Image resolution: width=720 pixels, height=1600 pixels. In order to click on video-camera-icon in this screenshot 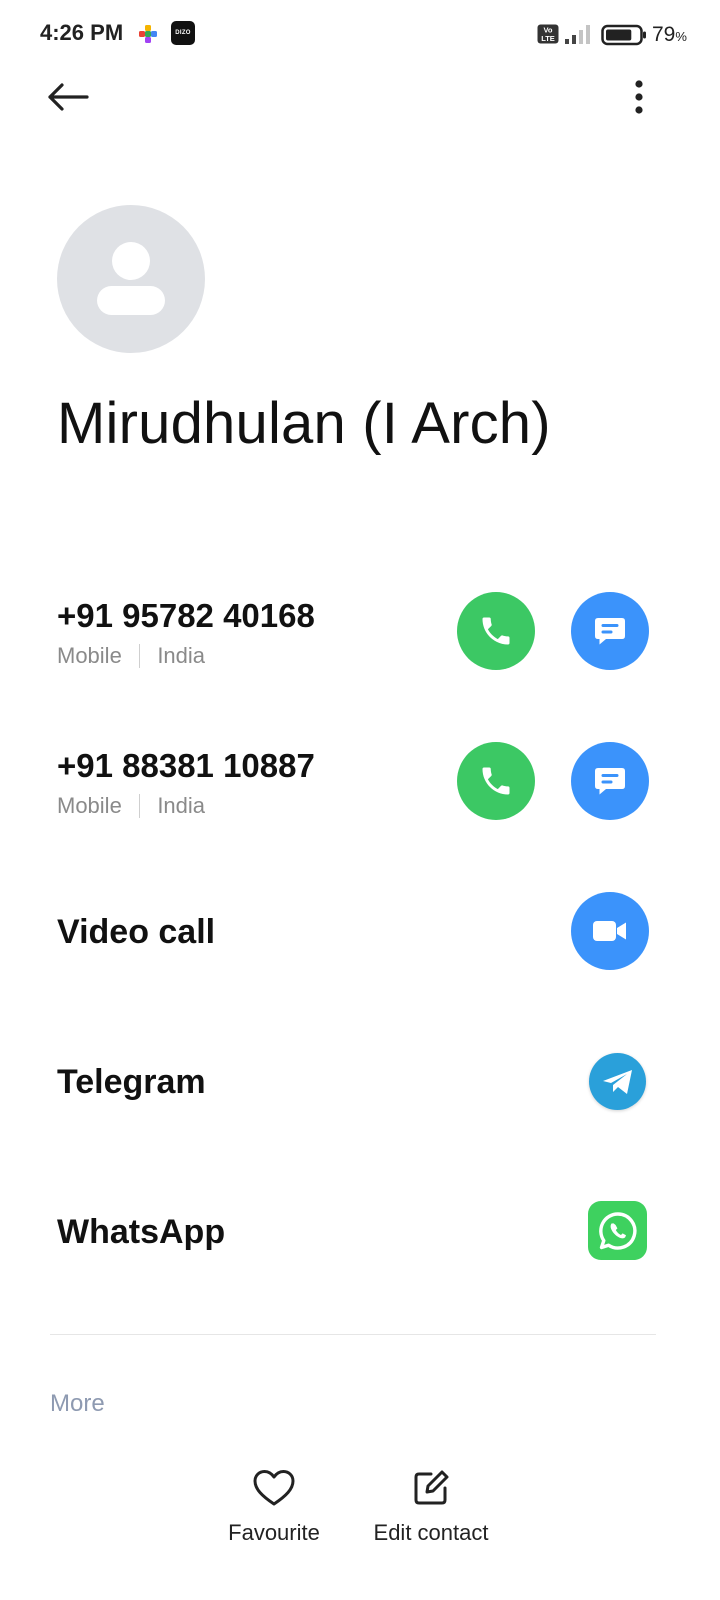, I will do `click(609, 931)`.